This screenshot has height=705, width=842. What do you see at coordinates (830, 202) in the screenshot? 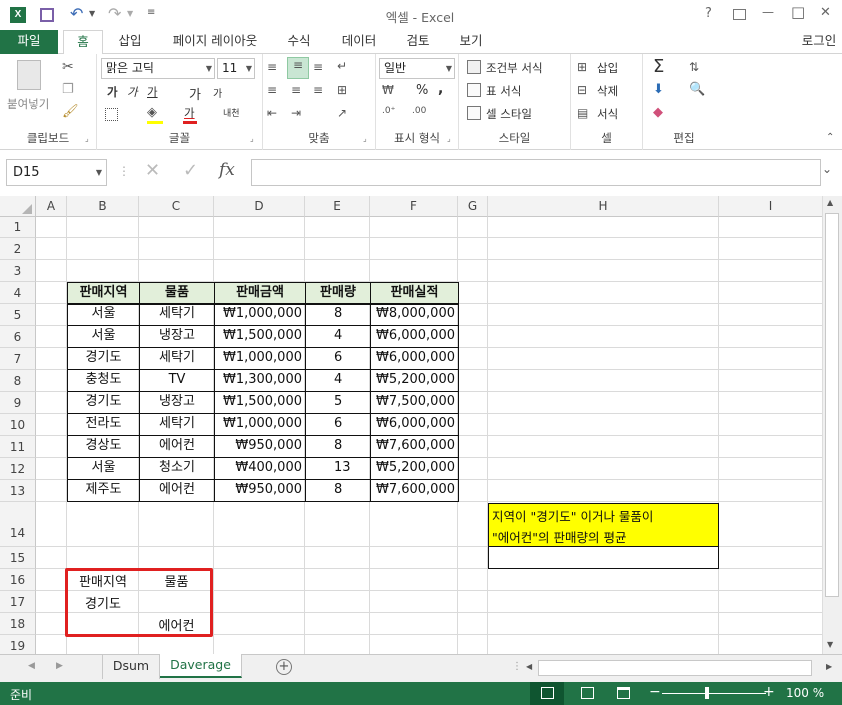
I see `scroll-up-icon: ▲` at bounding box center [830, 202].